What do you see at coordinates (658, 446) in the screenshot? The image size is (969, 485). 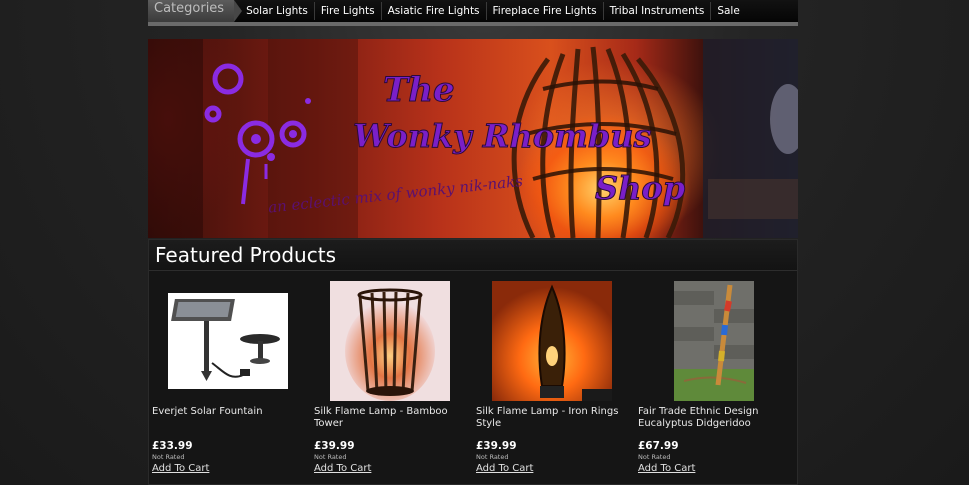 I see `product-price: £67.99` at bounding box center [658, 446].